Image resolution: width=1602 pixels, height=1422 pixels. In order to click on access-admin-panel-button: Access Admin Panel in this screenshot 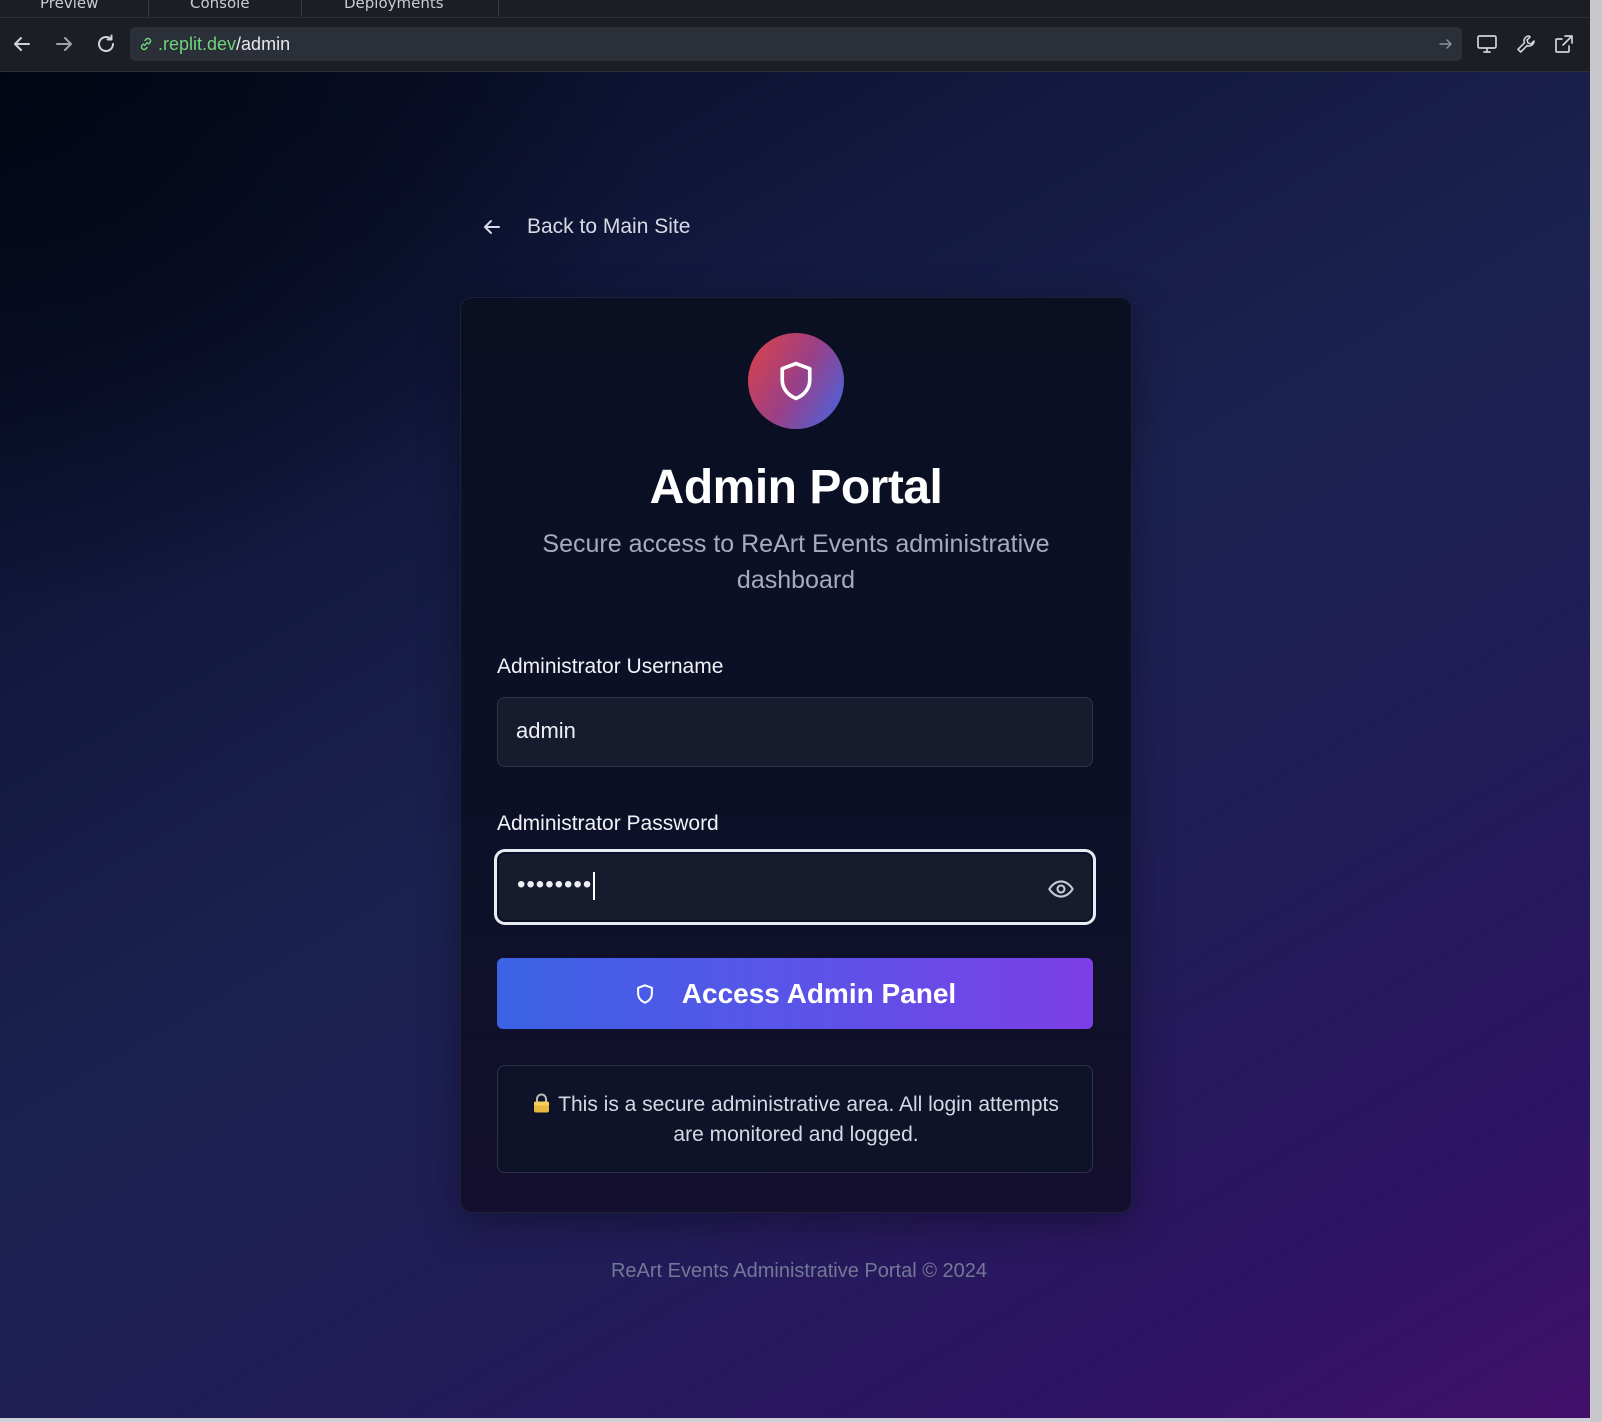, I will do `click(795, 993)`.